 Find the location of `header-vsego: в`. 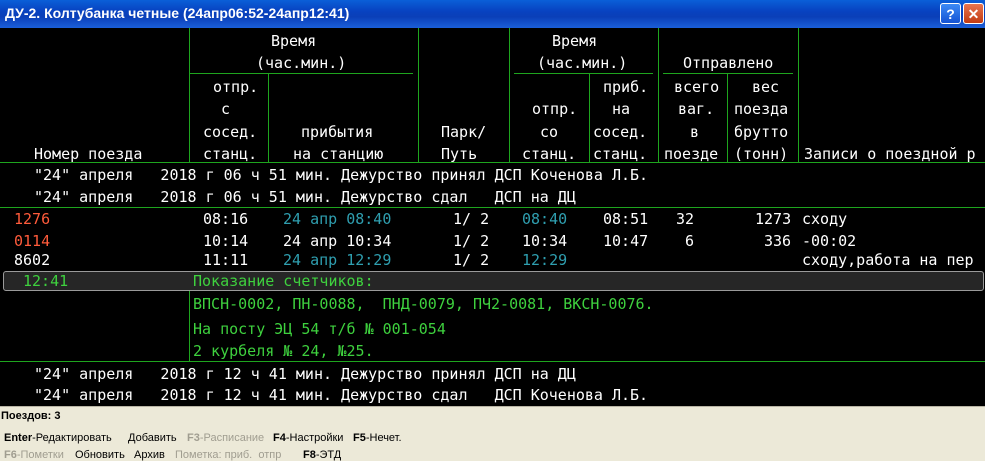

header-vsego: в is located at coordinates (695, 132).